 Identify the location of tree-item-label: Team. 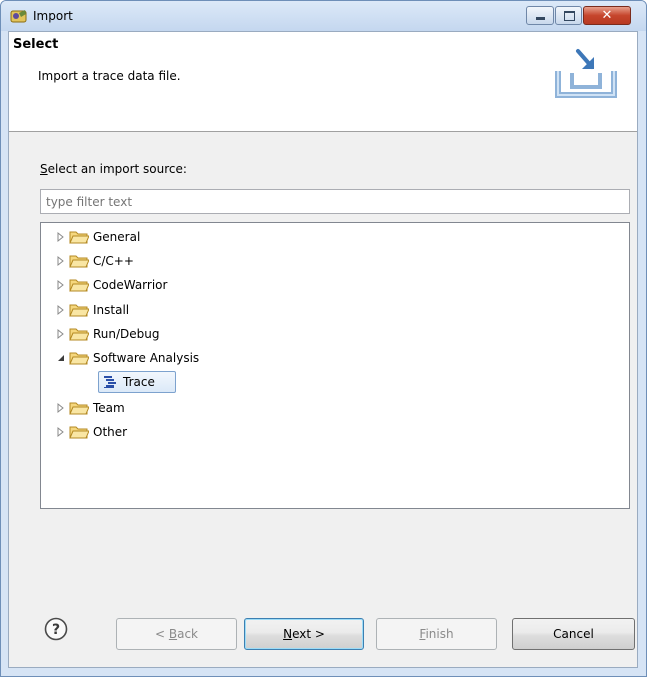
(109, 408).